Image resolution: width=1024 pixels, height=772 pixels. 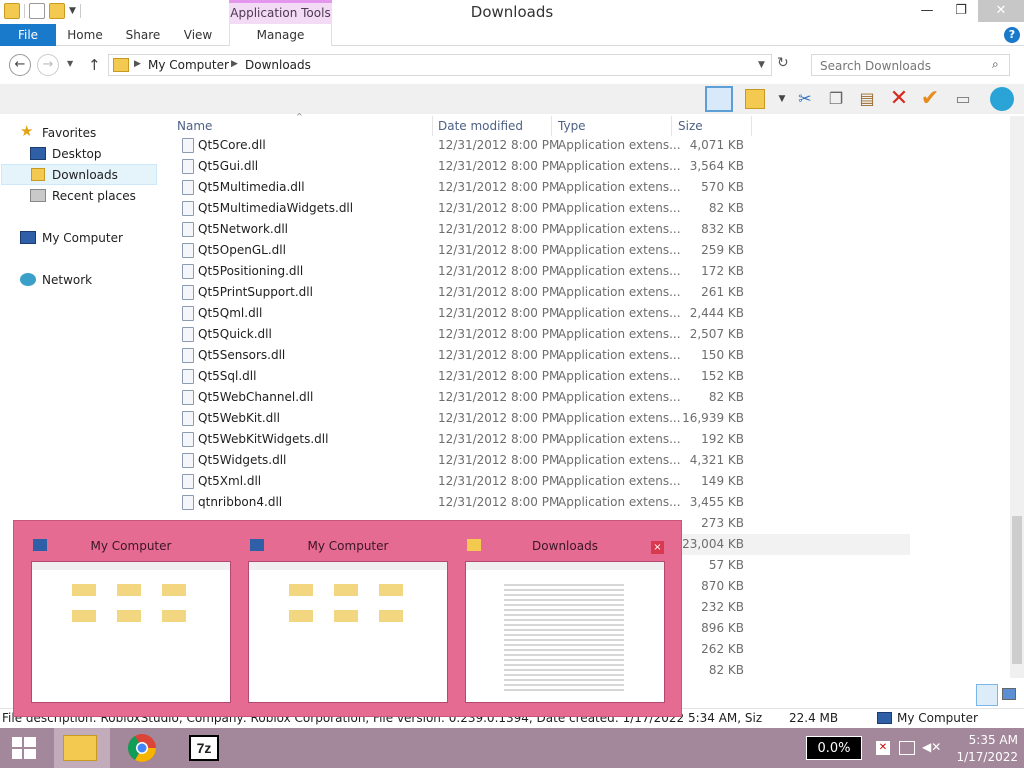 What do you see at coordinates (480, 126) in the screenshot?
I see `column-header-date: Date modified` at bounding box center [480, 126].